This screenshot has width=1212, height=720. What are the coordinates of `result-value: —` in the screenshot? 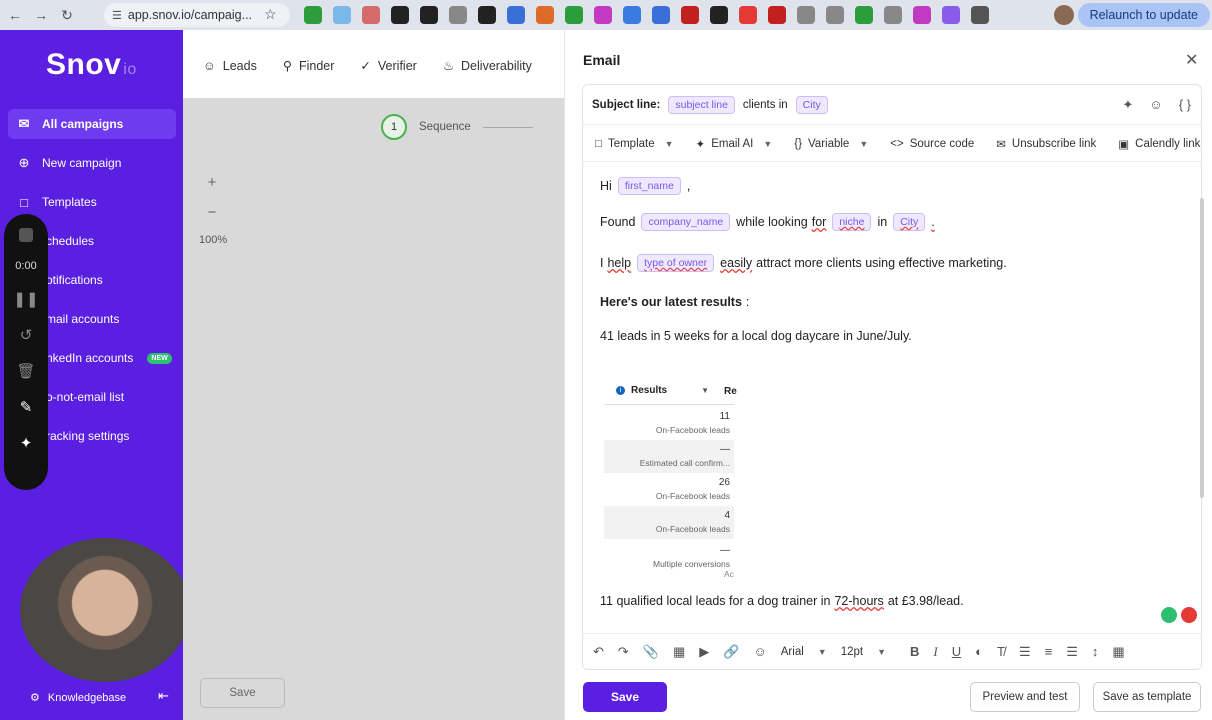 It's located at (725, 550).